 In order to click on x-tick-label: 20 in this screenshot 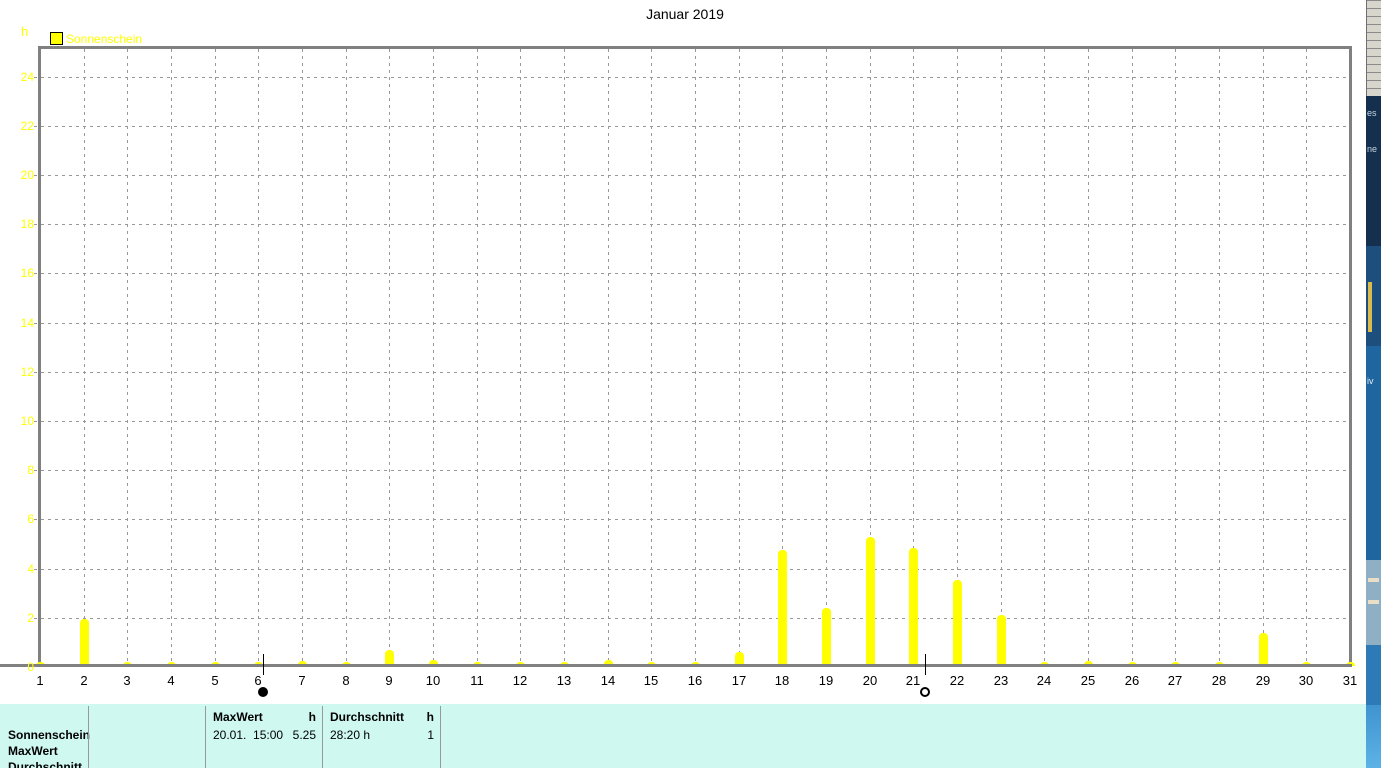, I will do `click(870, 680)`.